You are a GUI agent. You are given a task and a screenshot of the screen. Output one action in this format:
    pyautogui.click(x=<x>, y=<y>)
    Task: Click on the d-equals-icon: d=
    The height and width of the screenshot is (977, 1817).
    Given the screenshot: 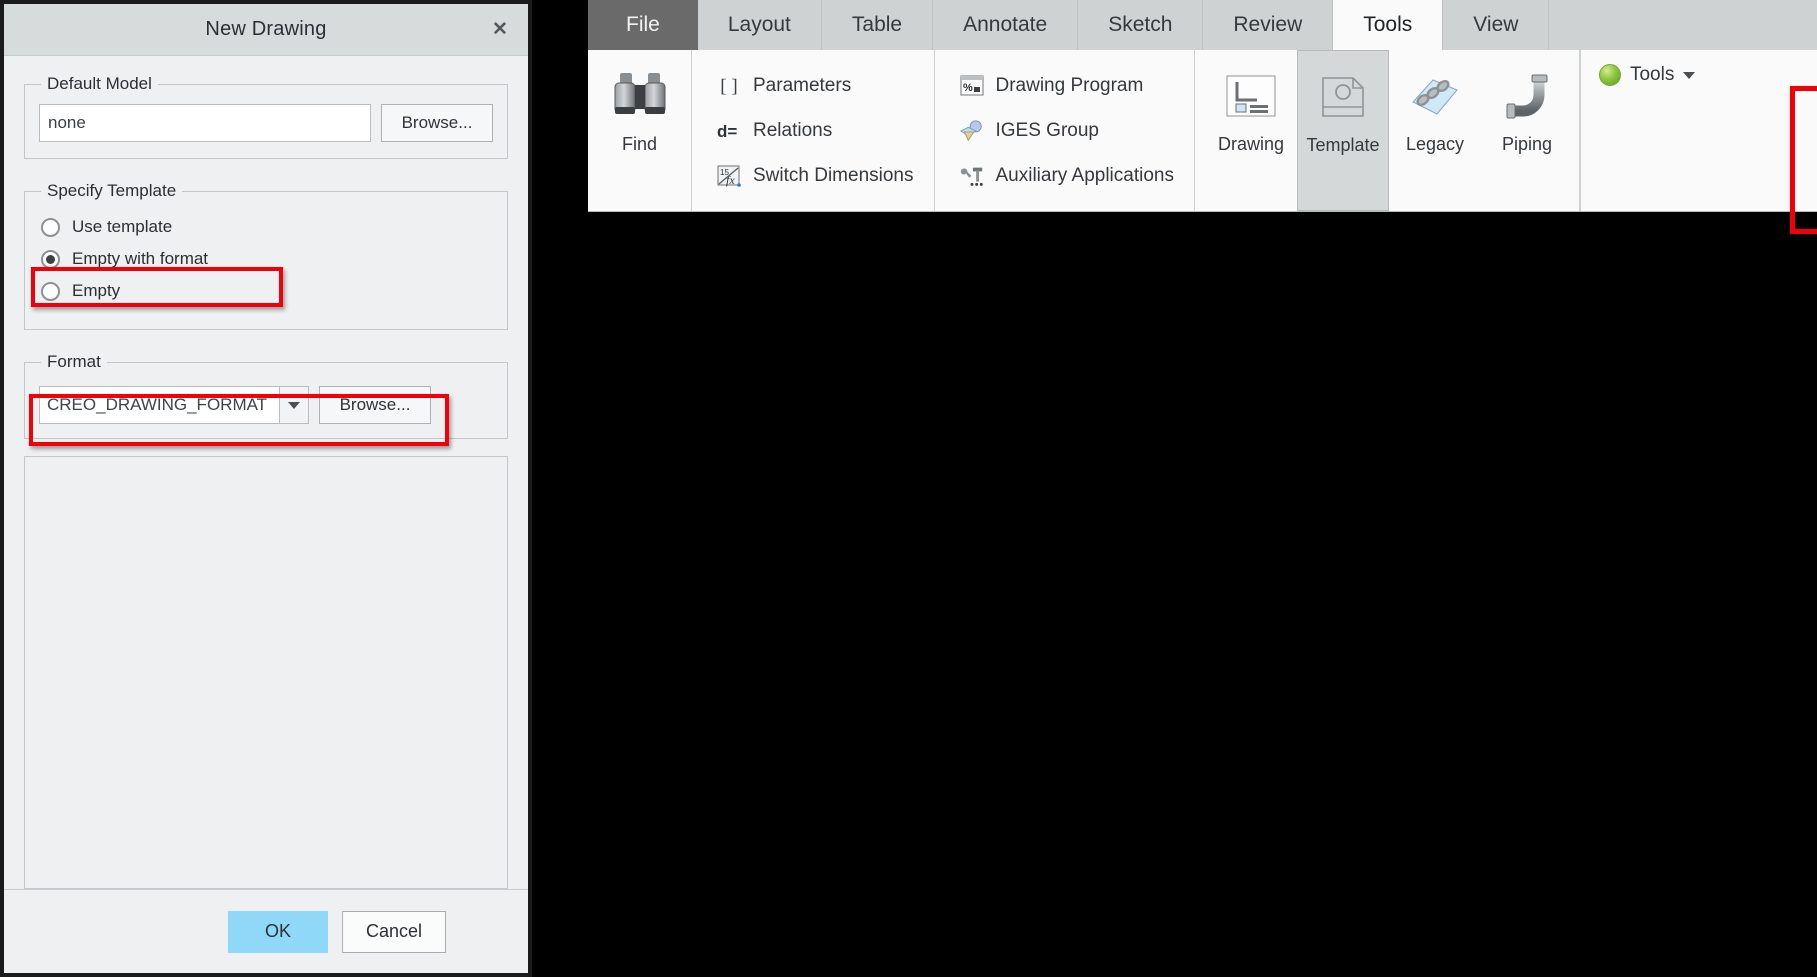 What is the action you would take?
    pyautogui.click(x=729, y=131)
    